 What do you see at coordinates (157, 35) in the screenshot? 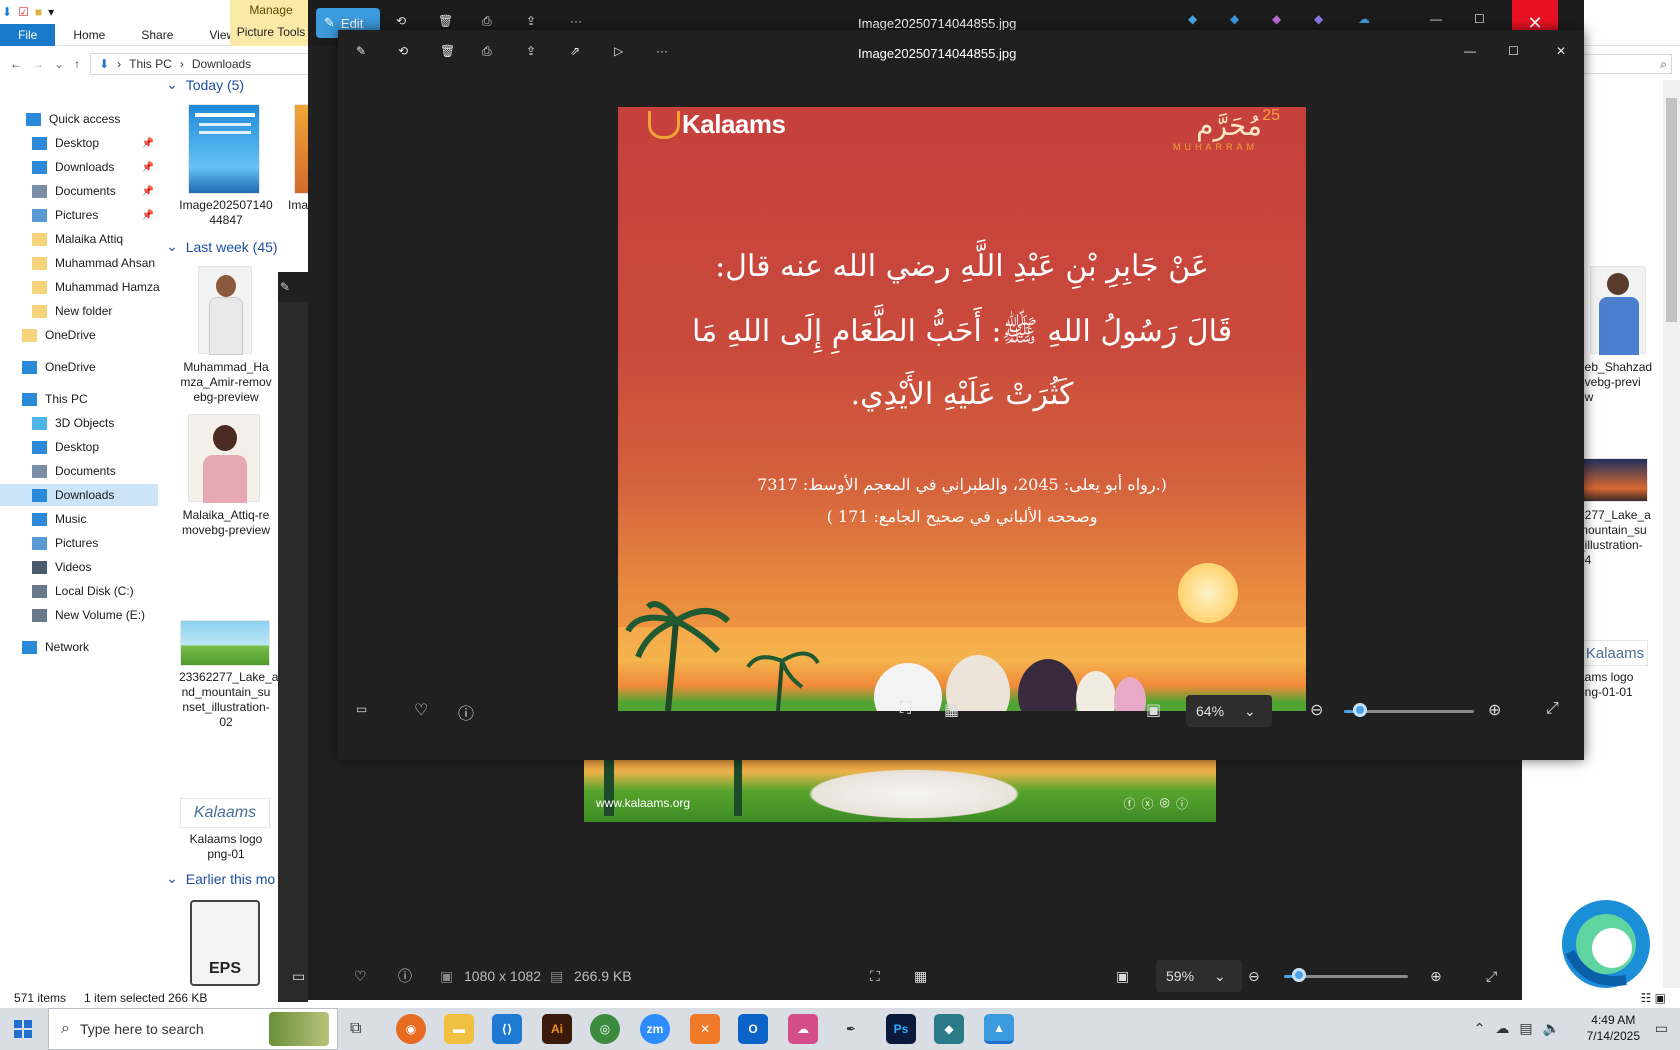
I see `tab-share: Share` at bounding box center [157, 35].